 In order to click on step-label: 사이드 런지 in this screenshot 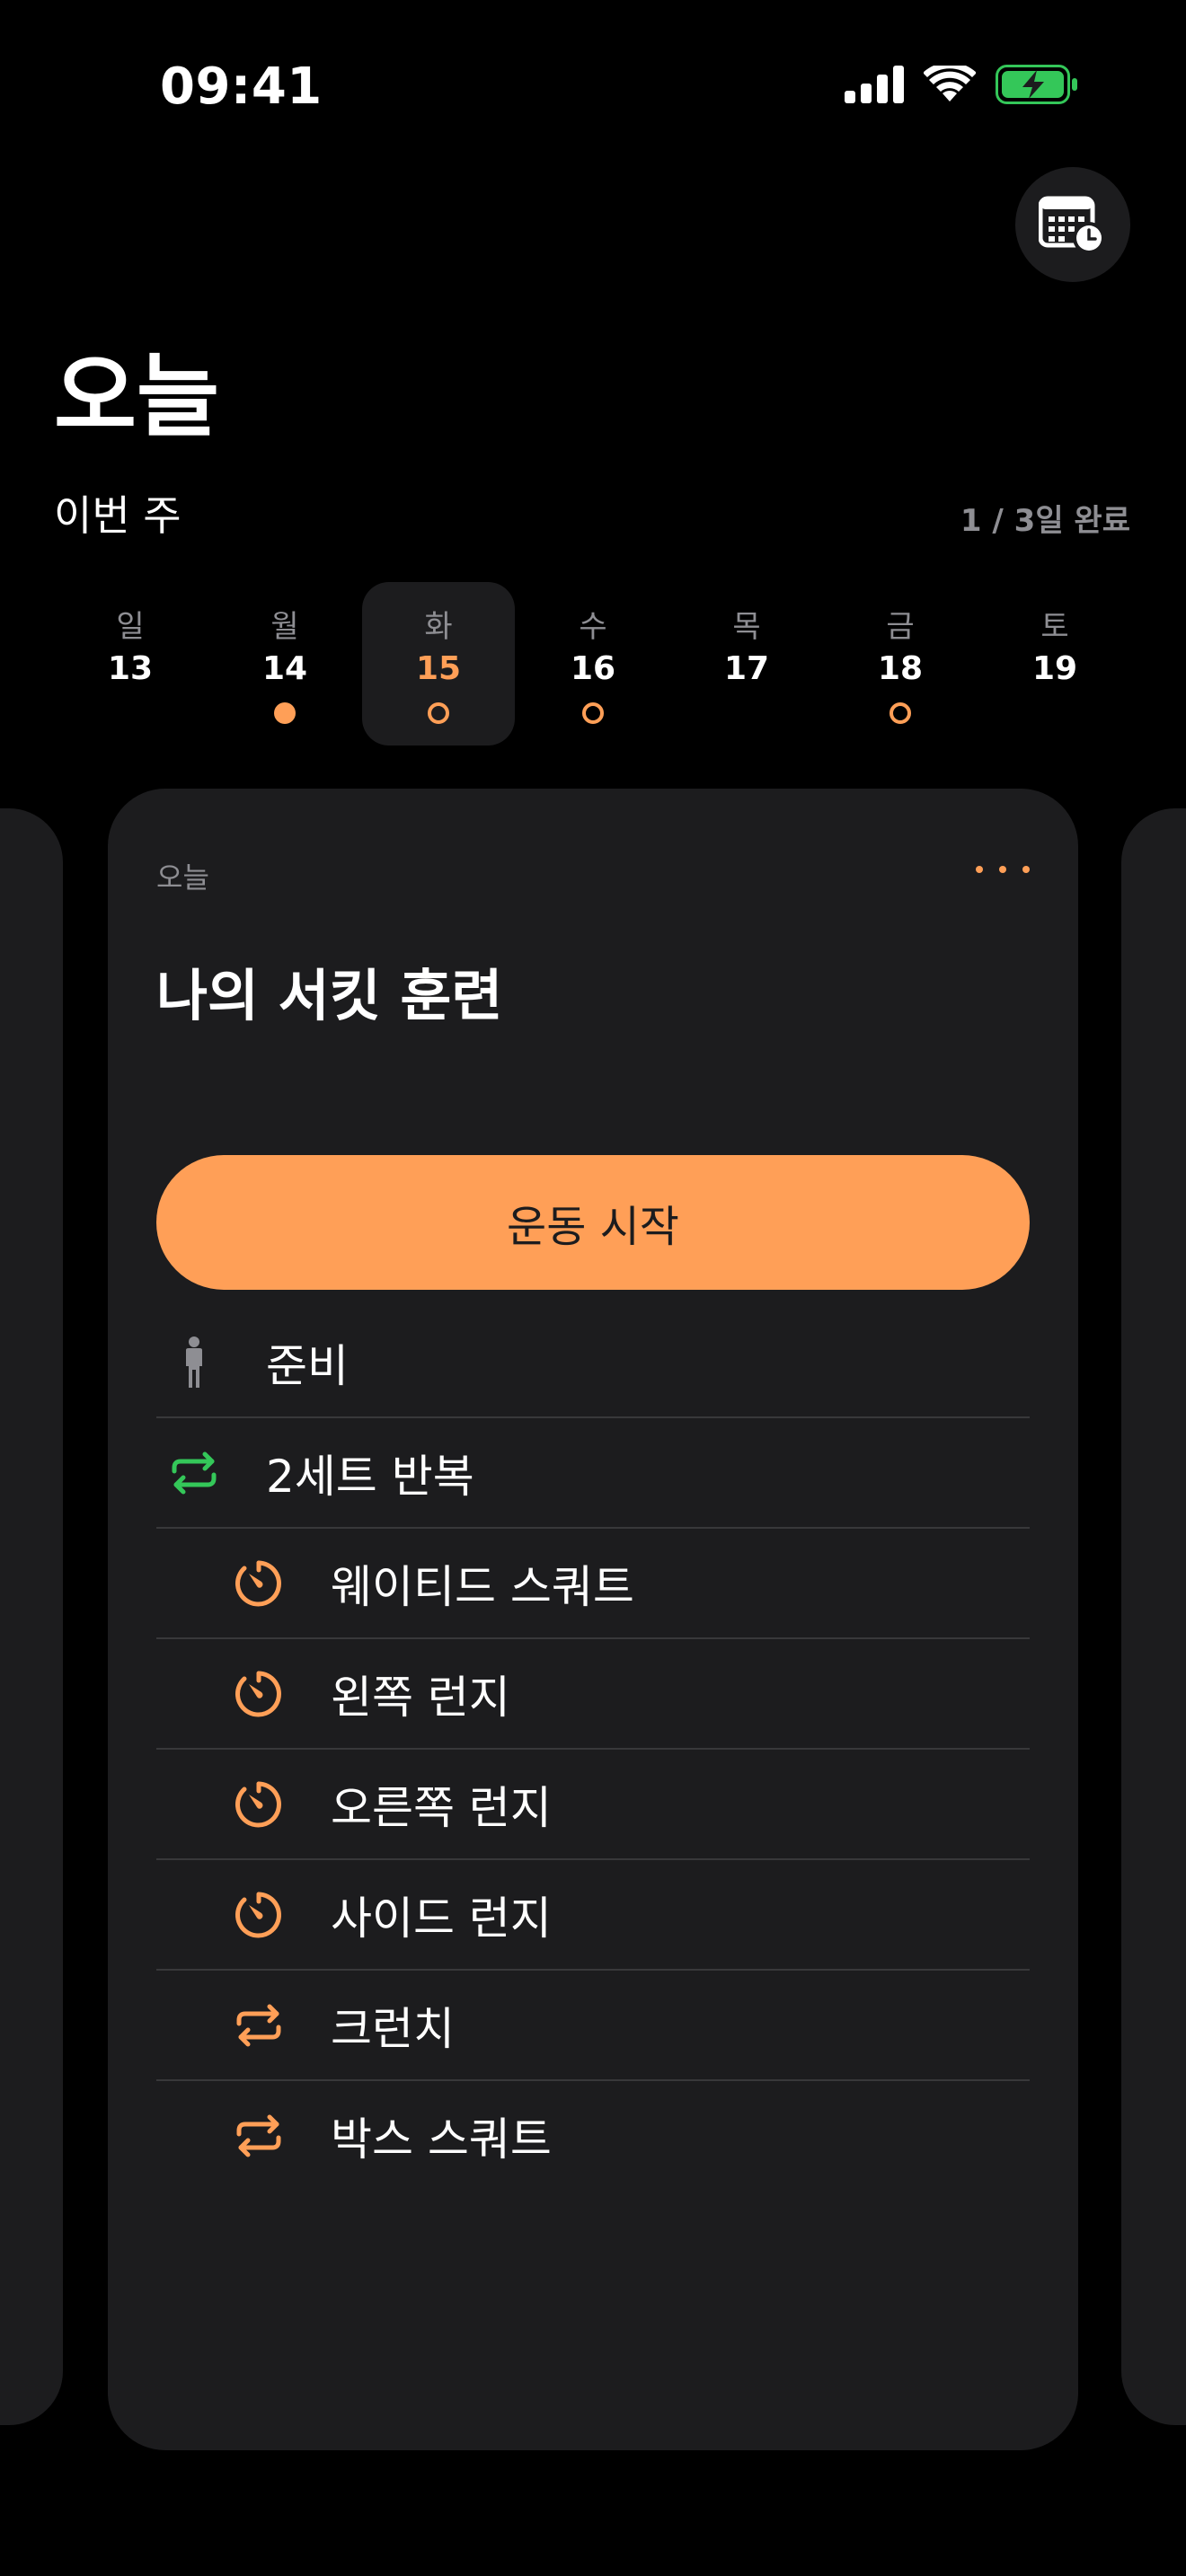, I will do `click(441, 1918)`.